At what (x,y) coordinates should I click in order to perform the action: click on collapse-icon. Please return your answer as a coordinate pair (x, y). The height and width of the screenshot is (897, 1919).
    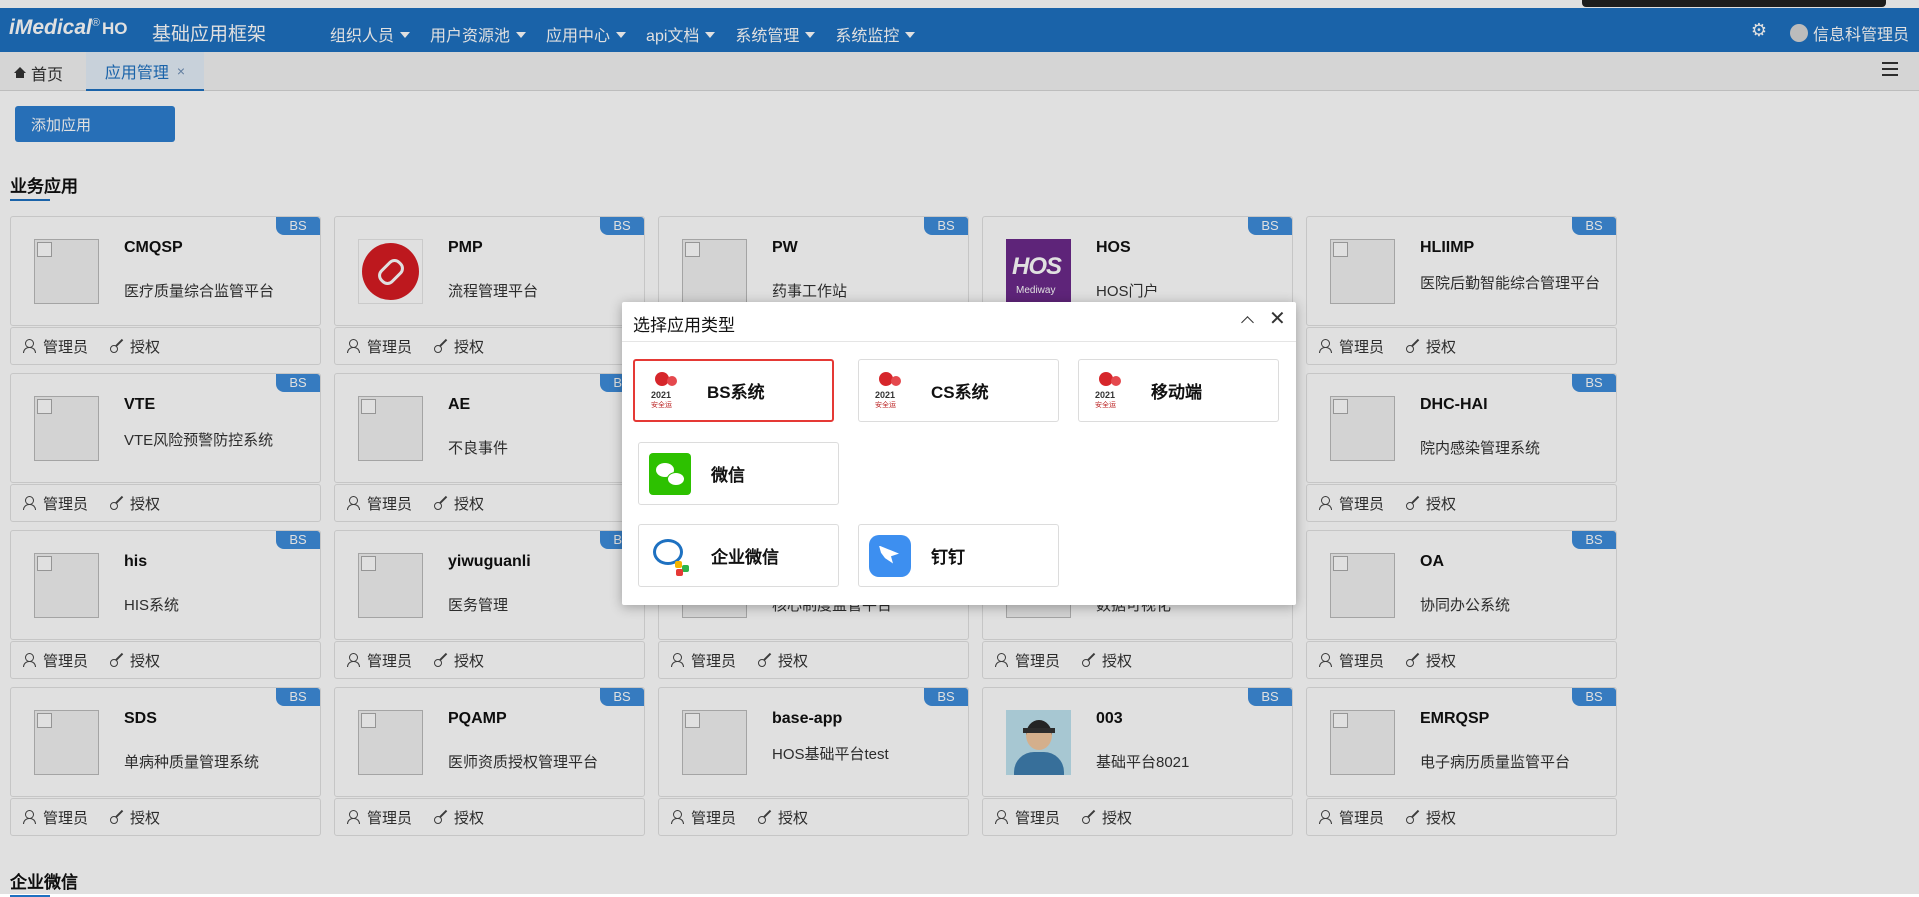
    Looking at the image, I should click on (1248, 320).